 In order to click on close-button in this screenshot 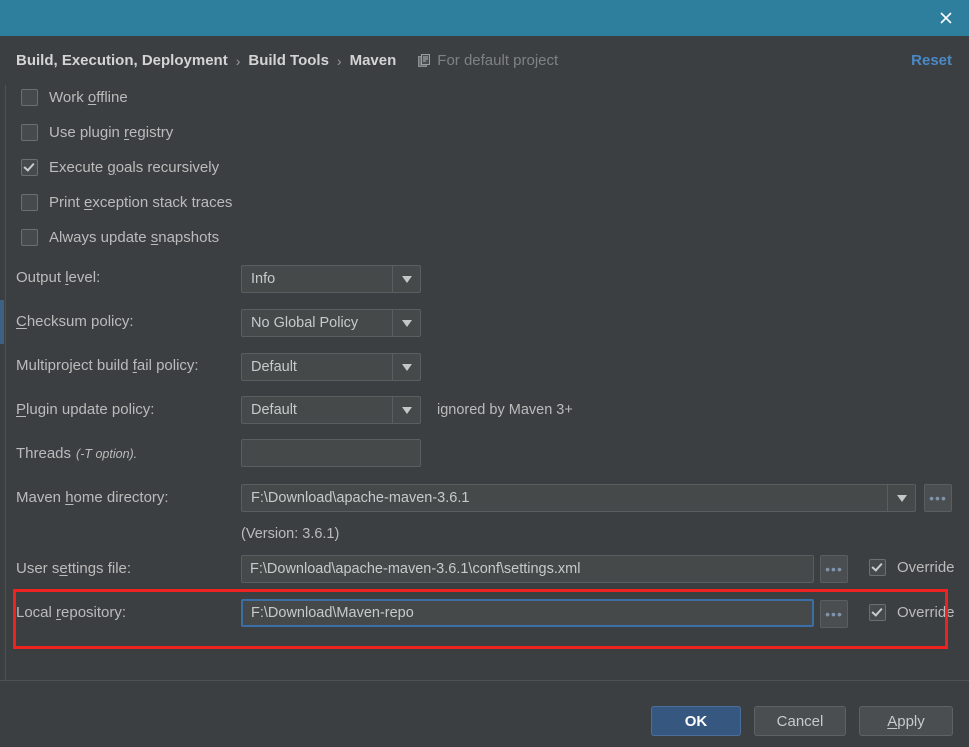, I will do `click(946, 18)`.